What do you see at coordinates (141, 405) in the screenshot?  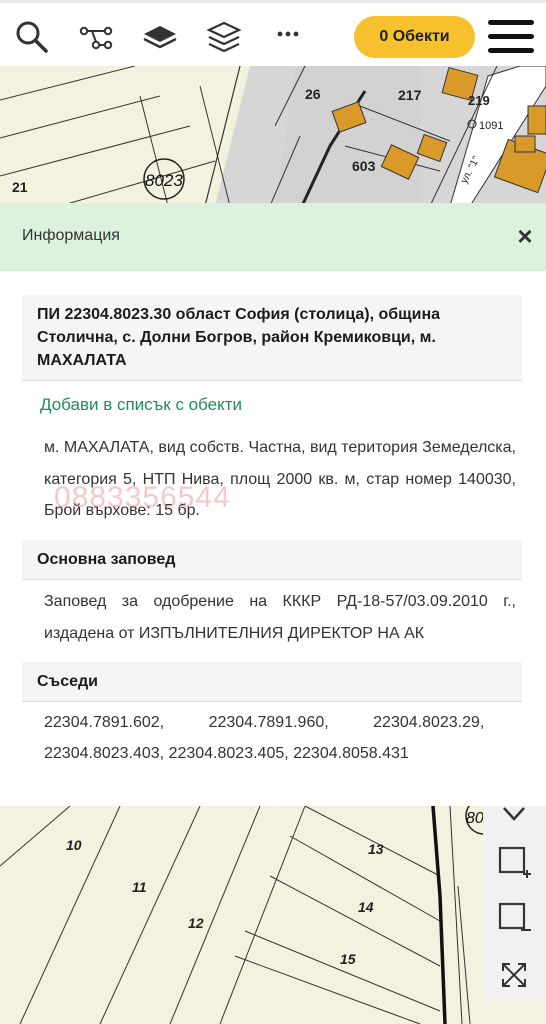 I see `add-to-list-link: Добави в списък с обекти` at bounding box center [141, 405].